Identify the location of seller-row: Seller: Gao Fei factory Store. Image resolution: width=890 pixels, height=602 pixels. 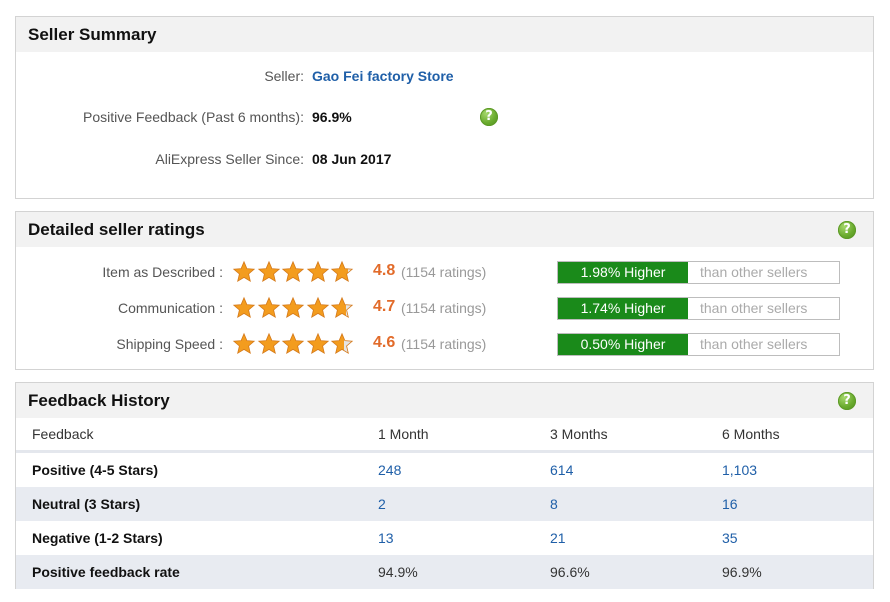
(444, 78).